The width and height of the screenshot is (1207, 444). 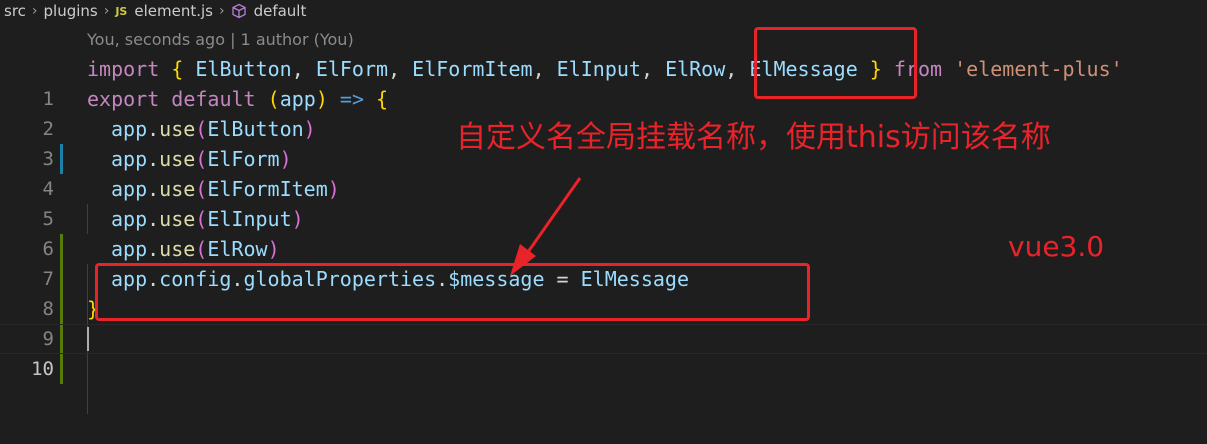 I want to click on line-number: 10, so click(x=42, y=369).